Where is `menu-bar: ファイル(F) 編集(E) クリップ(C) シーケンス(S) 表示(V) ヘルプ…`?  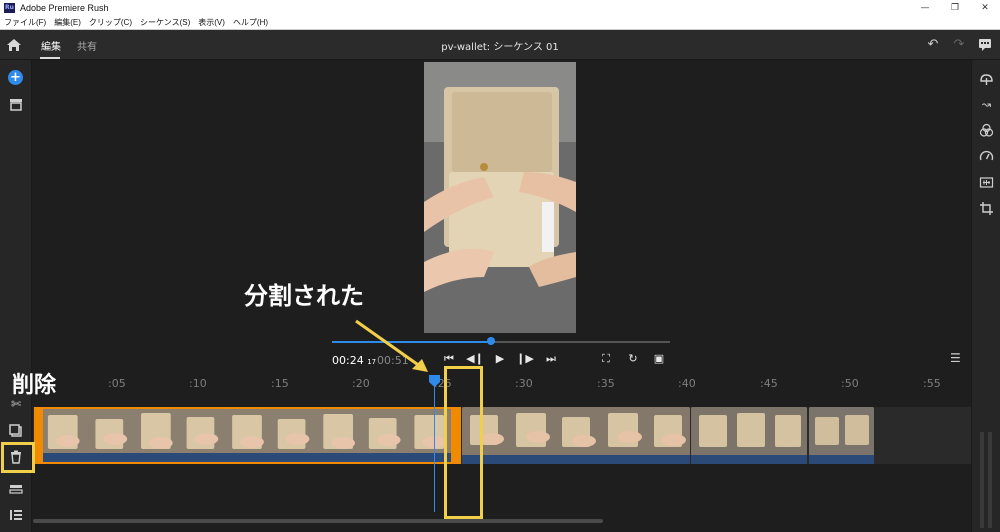
menu-bar: ファイル(F) 編集(E) クリップ(C) シーケンス(S) 表示(V) ヘルプ… is located at coordinates (500, 23).